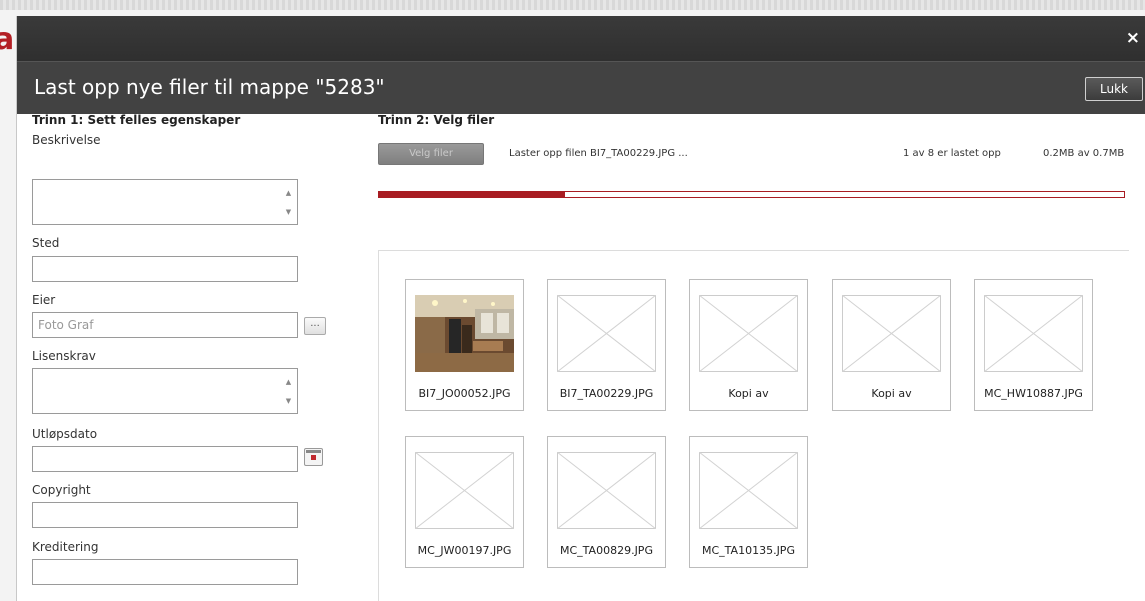 This screenshot has height=601, width=1145. What do you see at coordinates (44, 300) in the screenshot?
I see `owner-label: Eier` at bounding box center [44, 300].